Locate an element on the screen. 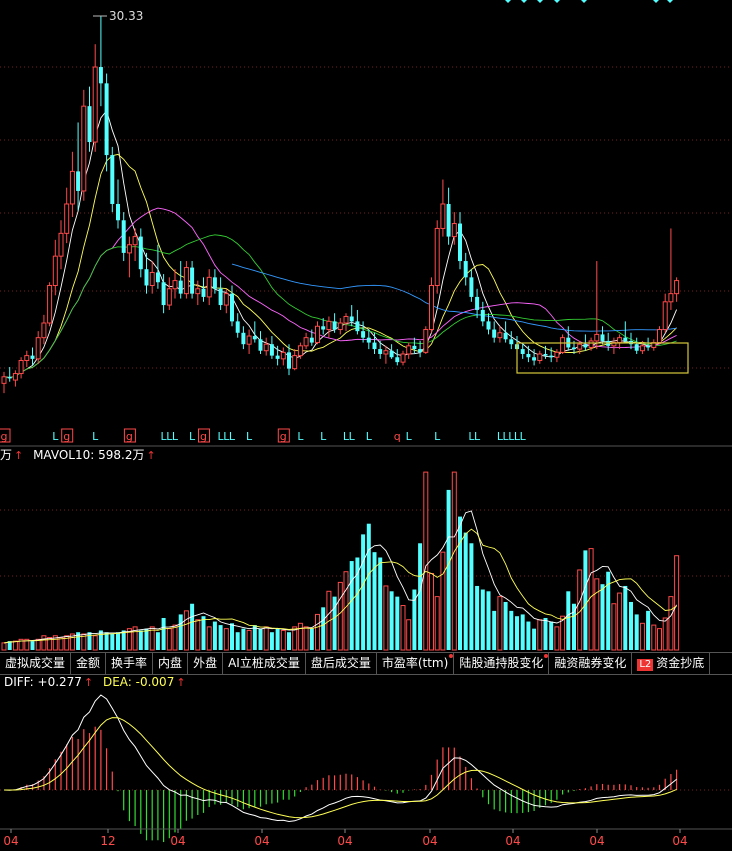 This screenshot has width=732, height=851. tab-8: 陆股通持股变化 is located at coordinates (502, 663).